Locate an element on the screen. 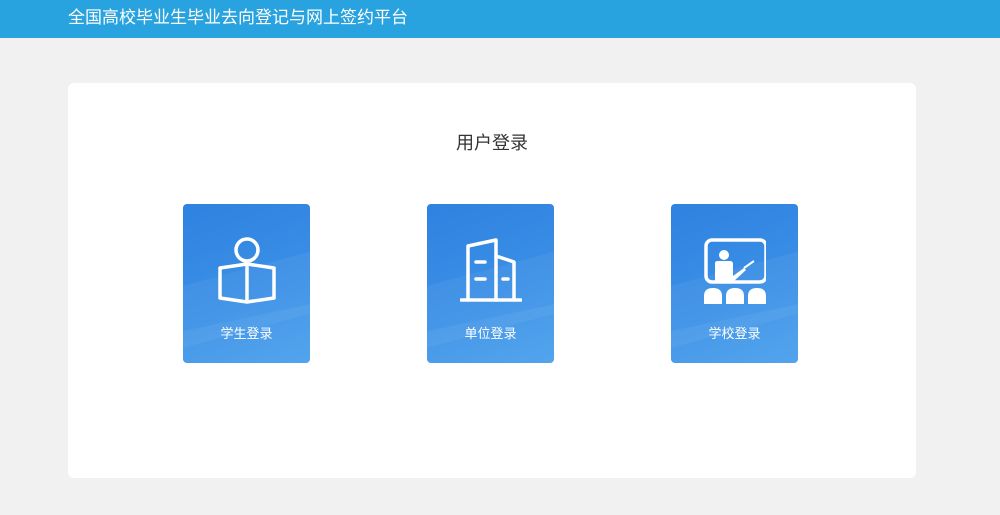  building-icon is located at coordinates (491, 270).